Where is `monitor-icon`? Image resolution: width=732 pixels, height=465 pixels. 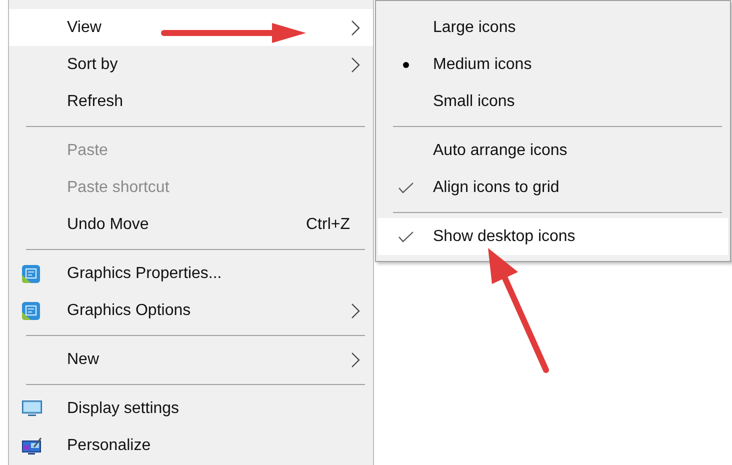
monitor-icon is located at coordinates (32, 408).